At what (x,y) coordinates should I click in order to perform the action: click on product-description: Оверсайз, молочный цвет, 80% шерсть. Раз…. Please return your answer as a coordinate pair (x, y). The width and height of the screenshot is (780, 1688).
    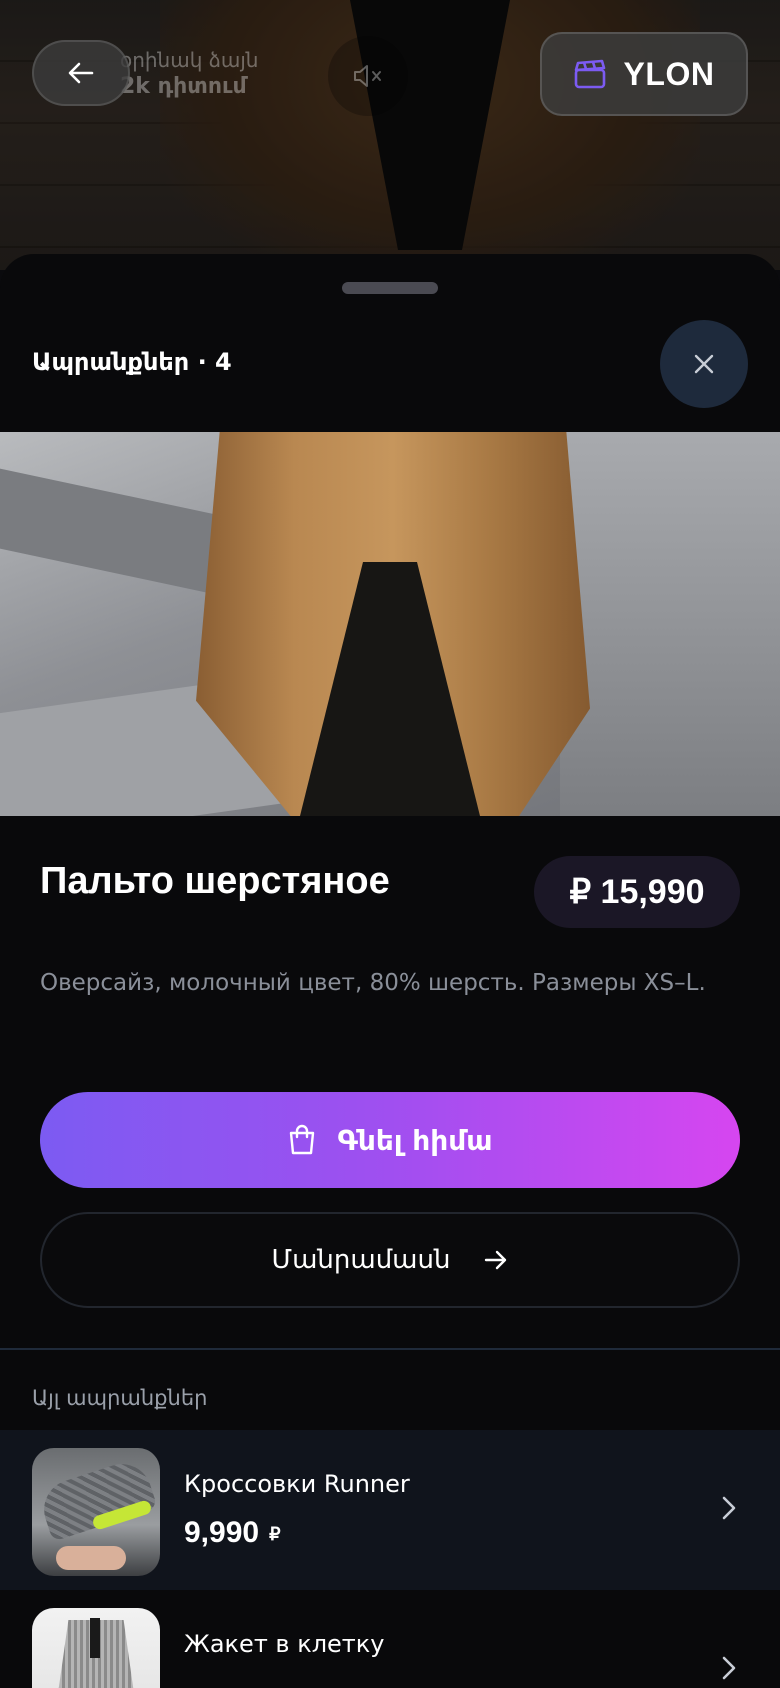
    Looking at the image, I should click on (373, 983).